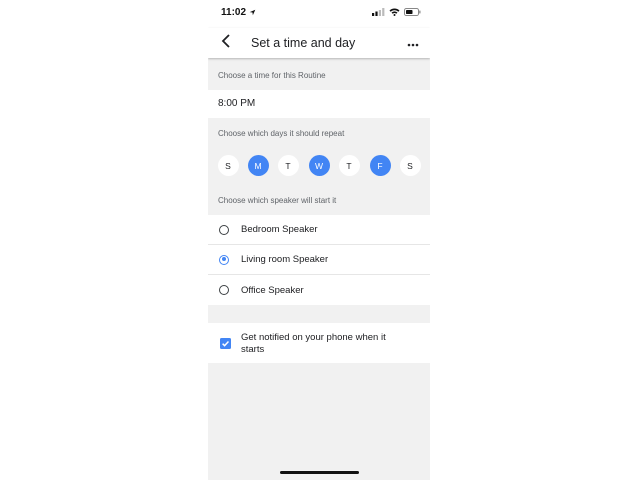 This screenshot has height=480, width=640. I want to click on day-wednesday: W, so click(319, 165).